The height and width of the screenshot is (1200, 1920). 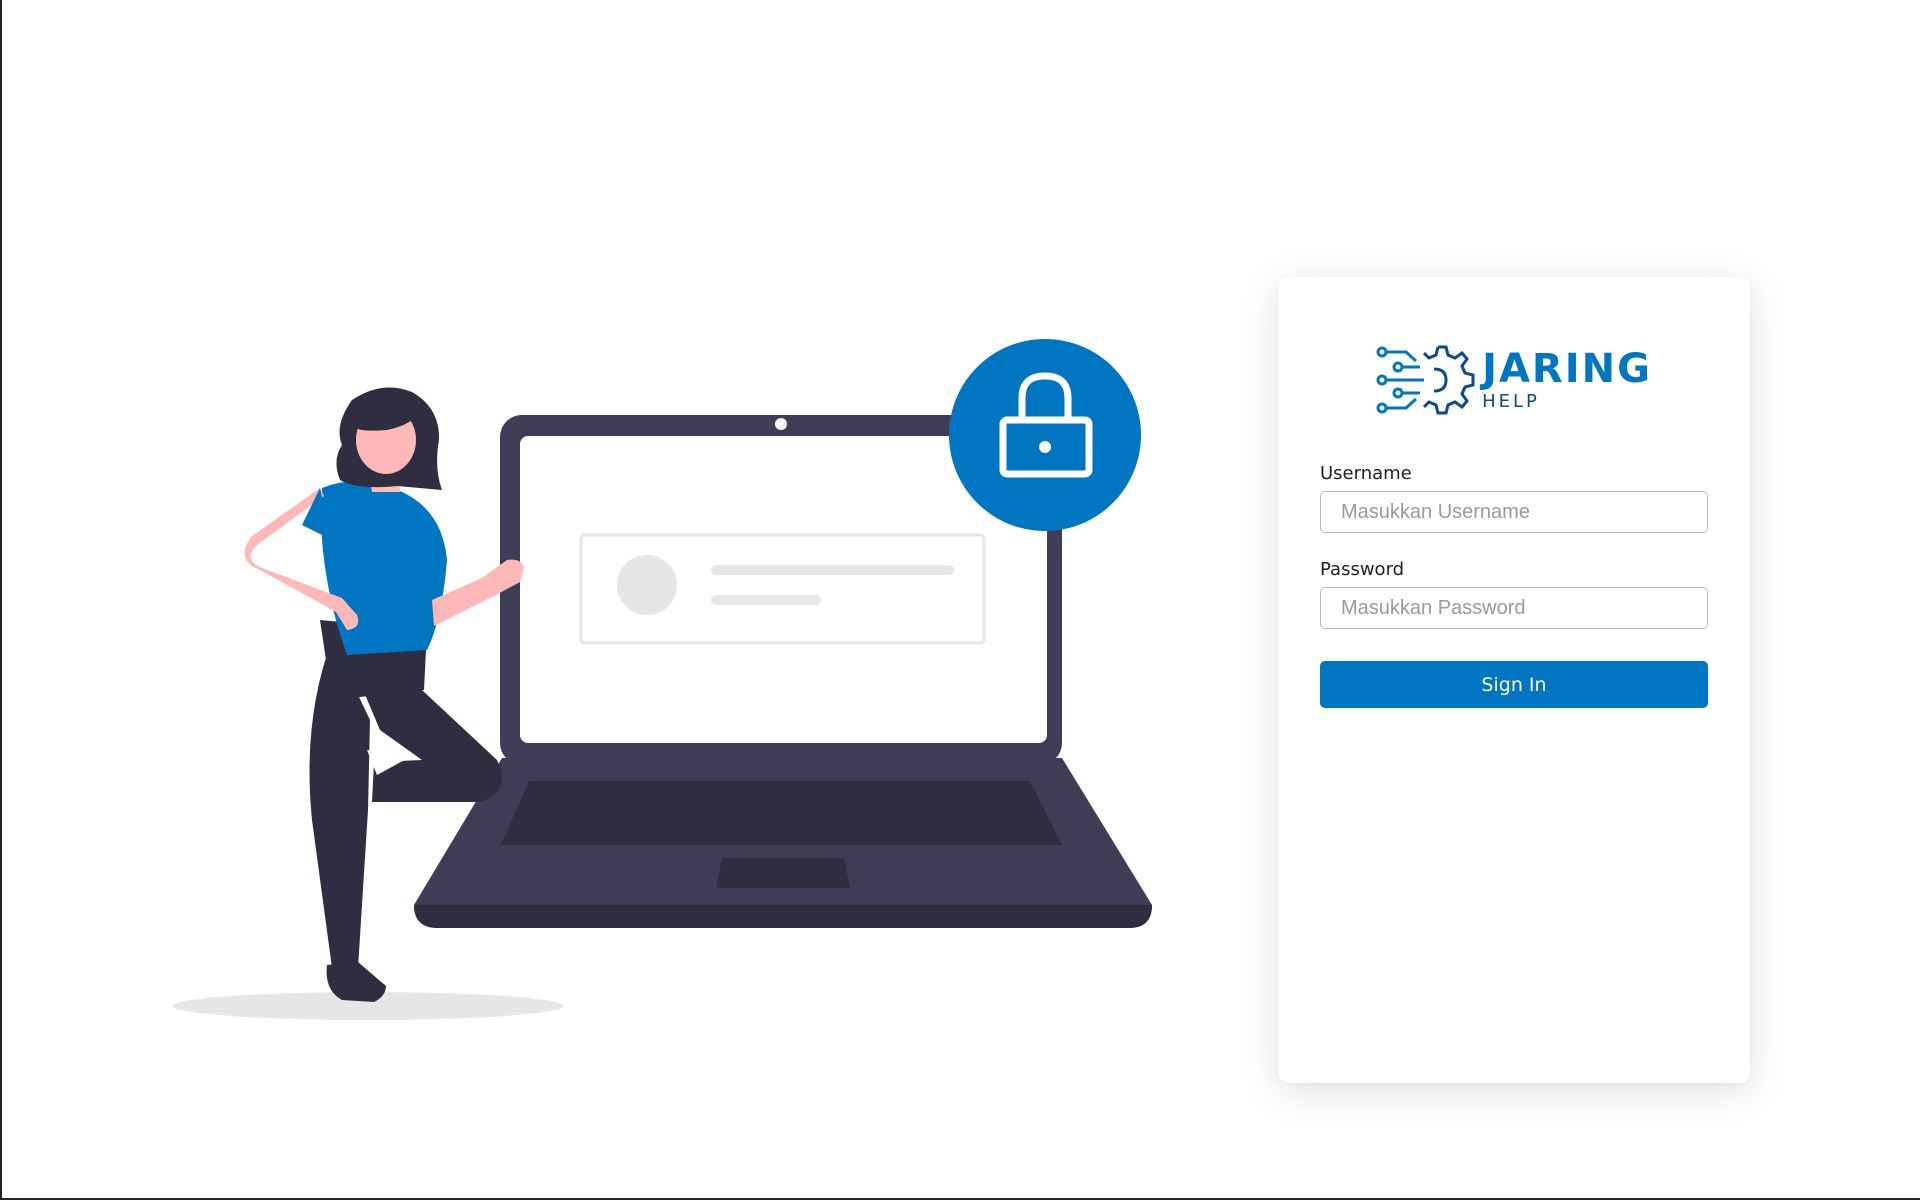 I want to click on brand-subtitle: HELP, so click(x=1511, y=401).